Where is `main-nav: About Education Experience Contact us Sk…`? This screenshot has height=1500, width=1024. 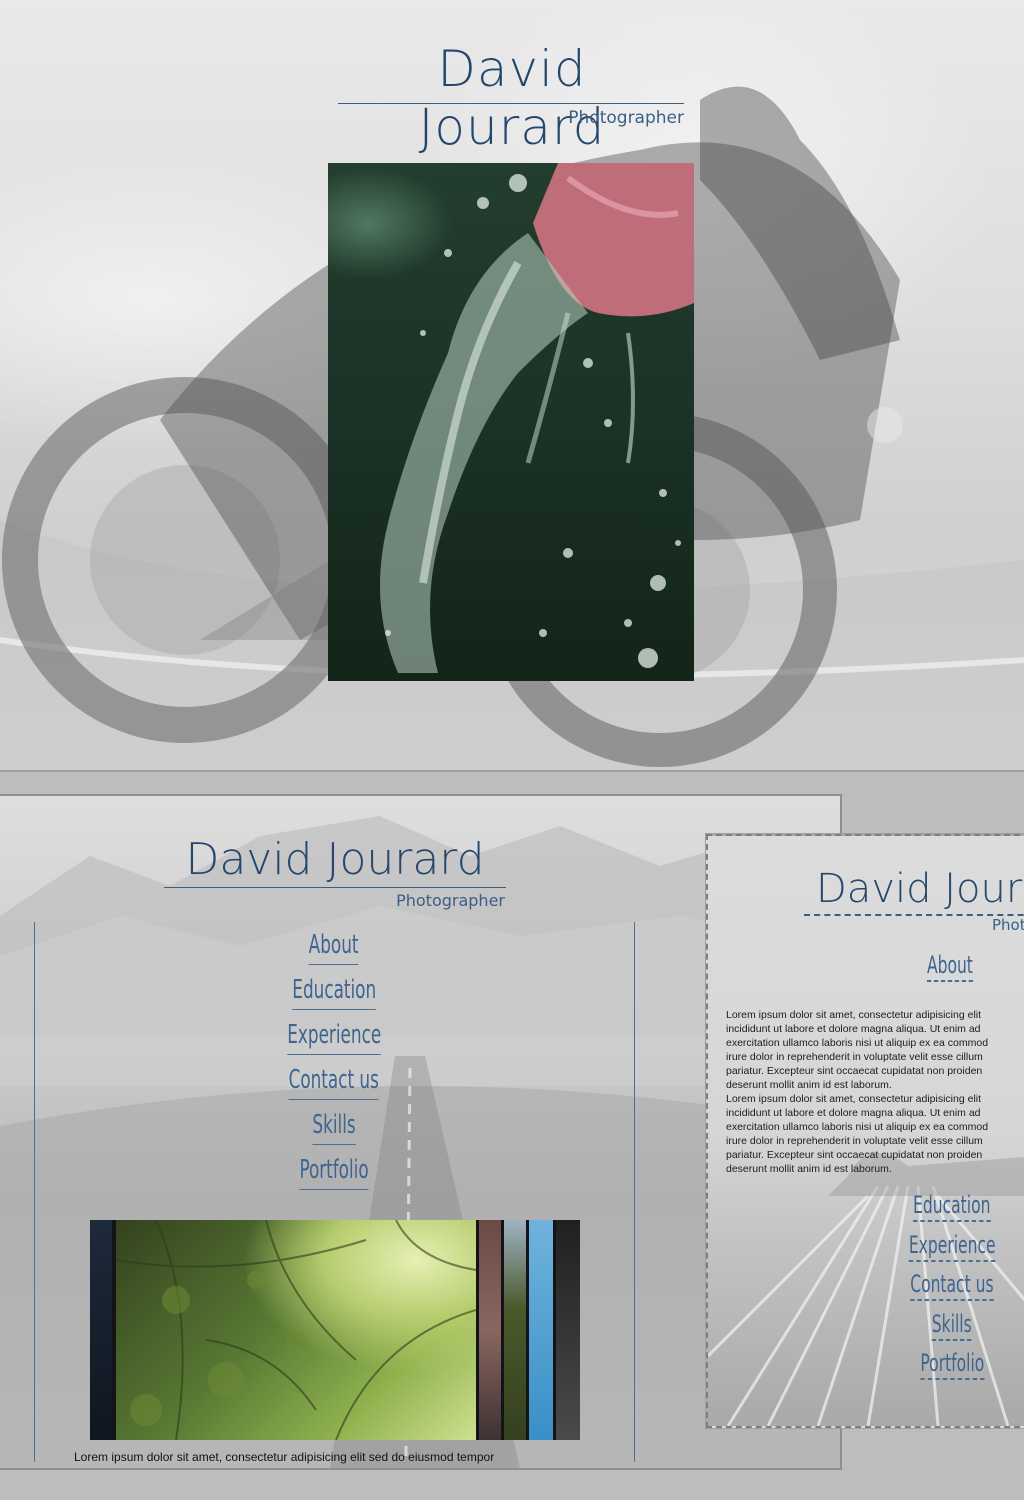 main-nav: About Education Experience Contact us Sk… is located at coordinates (334, 1063).